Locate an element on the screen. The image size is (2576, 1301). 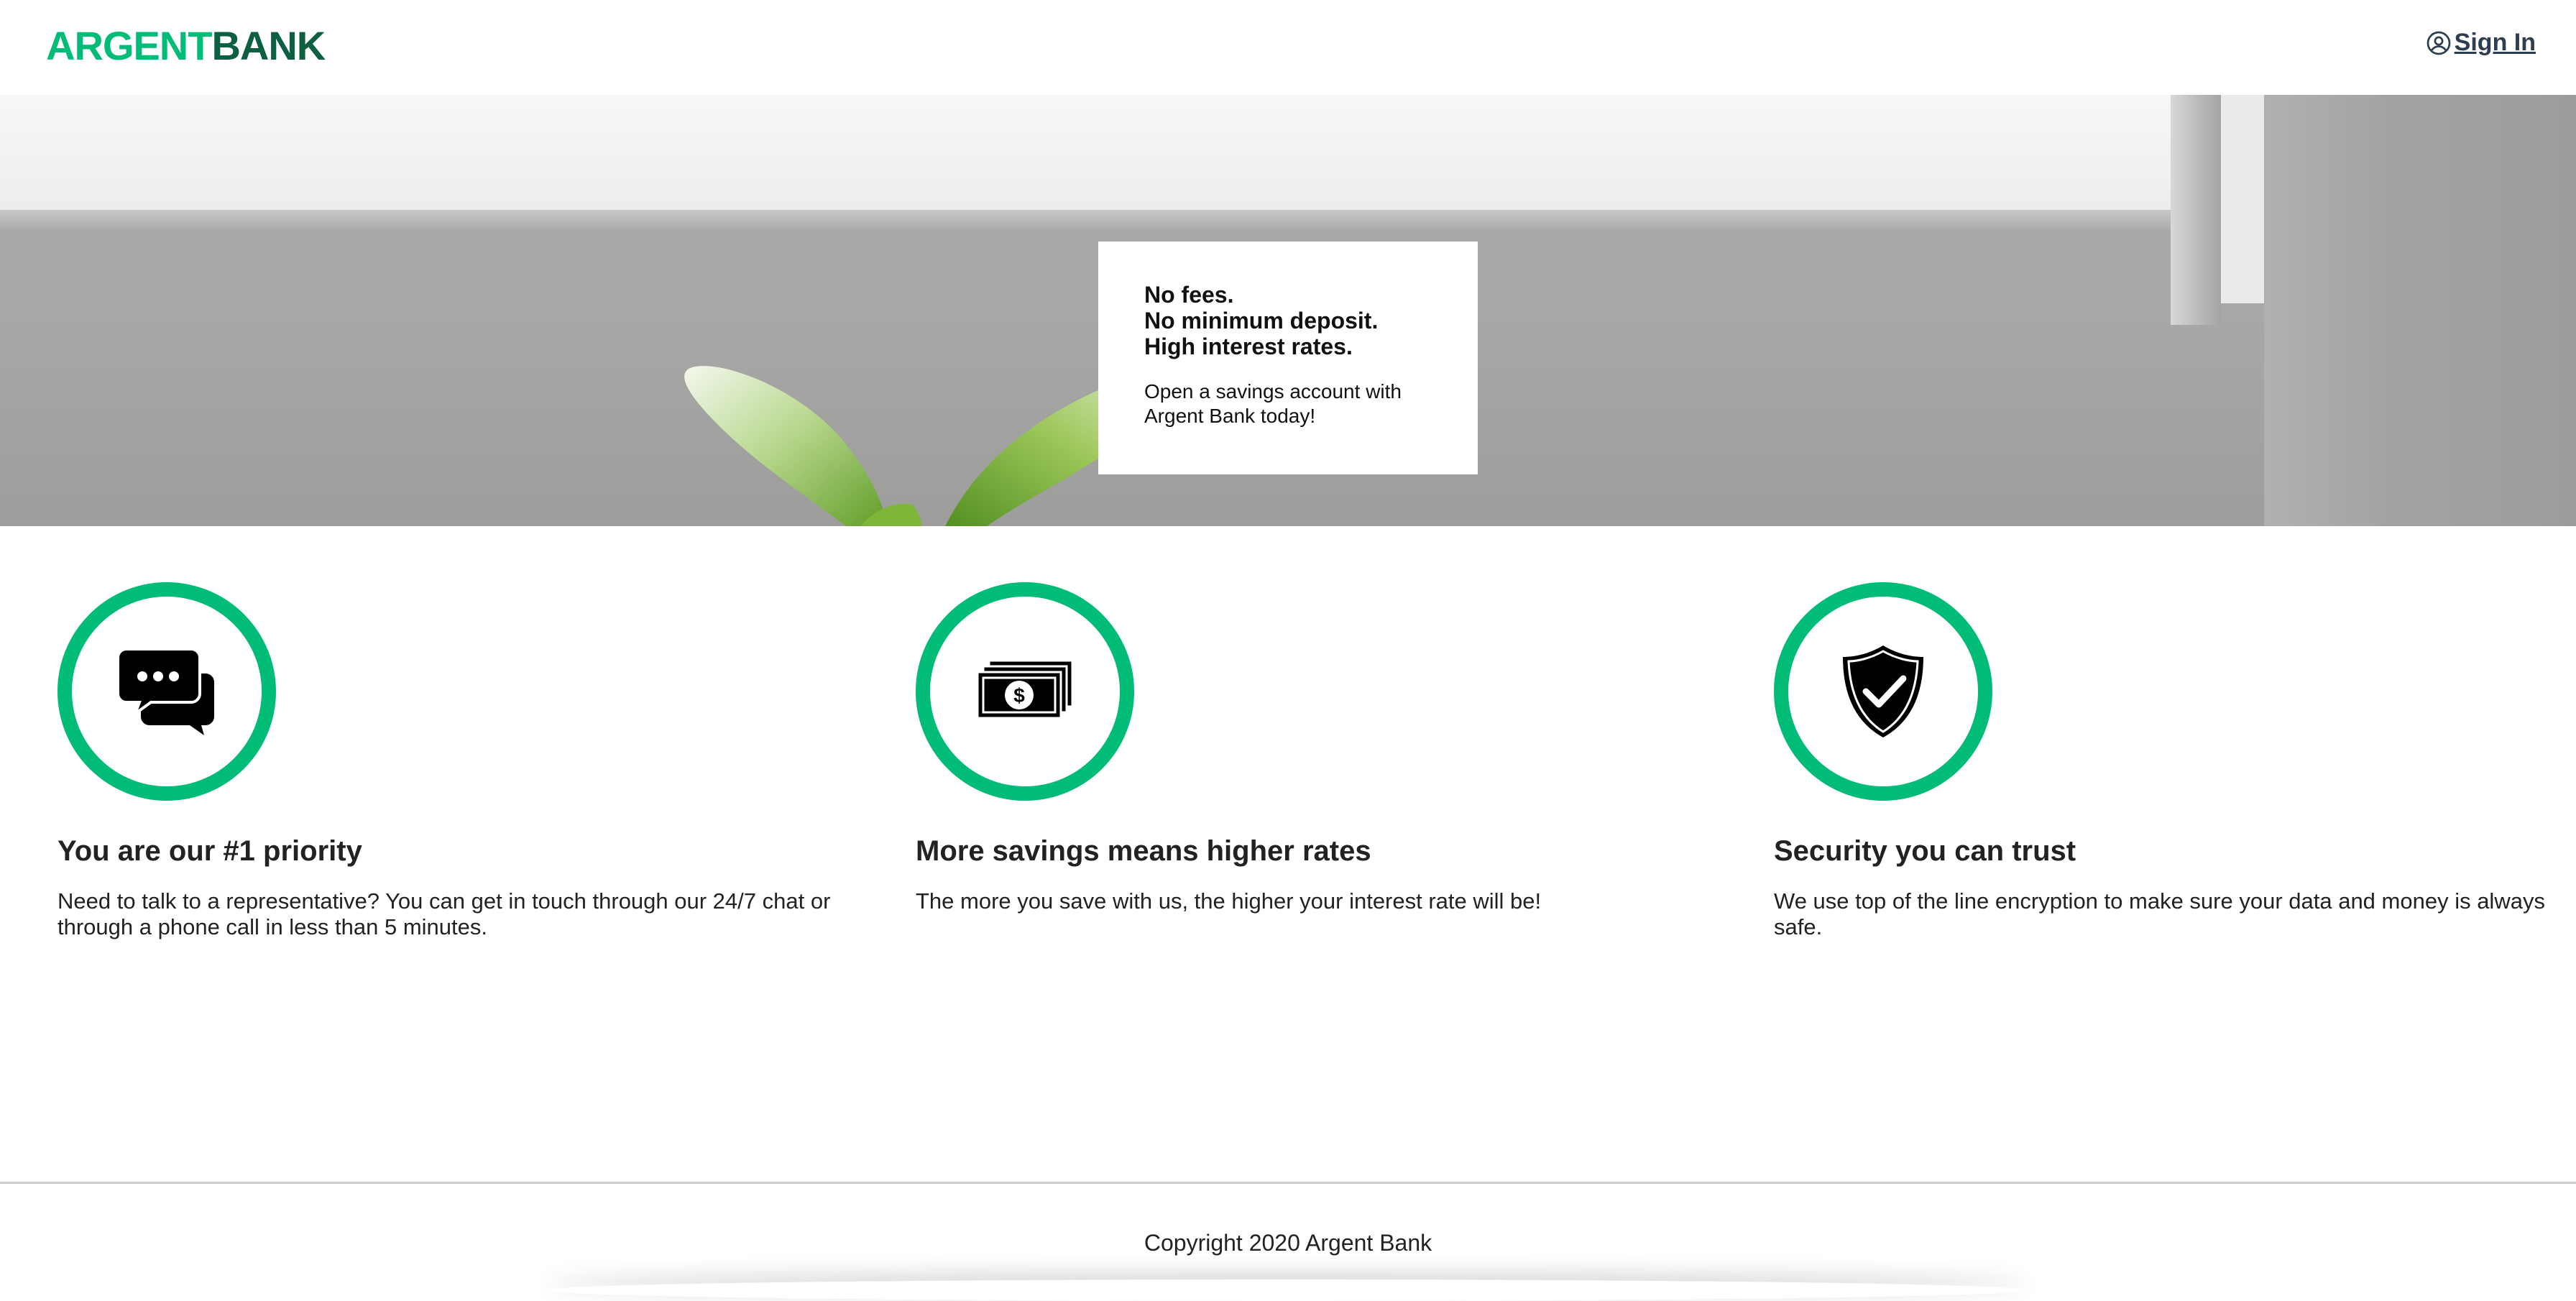
promo-subtitle: High interest rates. is located at coordinates (1248, 346).